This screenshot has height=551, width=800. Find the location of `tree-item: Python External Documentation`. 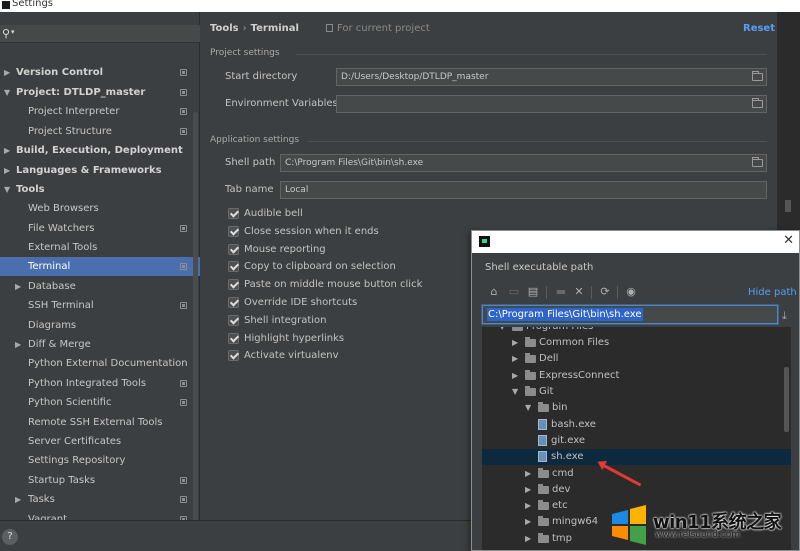

tree-item: Python External Documentation is located at coordinates (100, 363).